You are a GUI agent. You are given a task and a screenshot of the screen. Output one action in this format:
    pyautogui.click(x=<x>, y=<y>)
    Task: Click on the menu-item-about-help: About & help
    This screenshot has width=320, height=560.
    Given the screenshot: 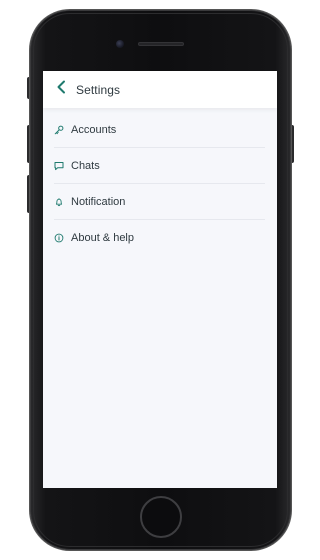 What is the action you would take?
    pyautogui.click(x=159, y=238)
    